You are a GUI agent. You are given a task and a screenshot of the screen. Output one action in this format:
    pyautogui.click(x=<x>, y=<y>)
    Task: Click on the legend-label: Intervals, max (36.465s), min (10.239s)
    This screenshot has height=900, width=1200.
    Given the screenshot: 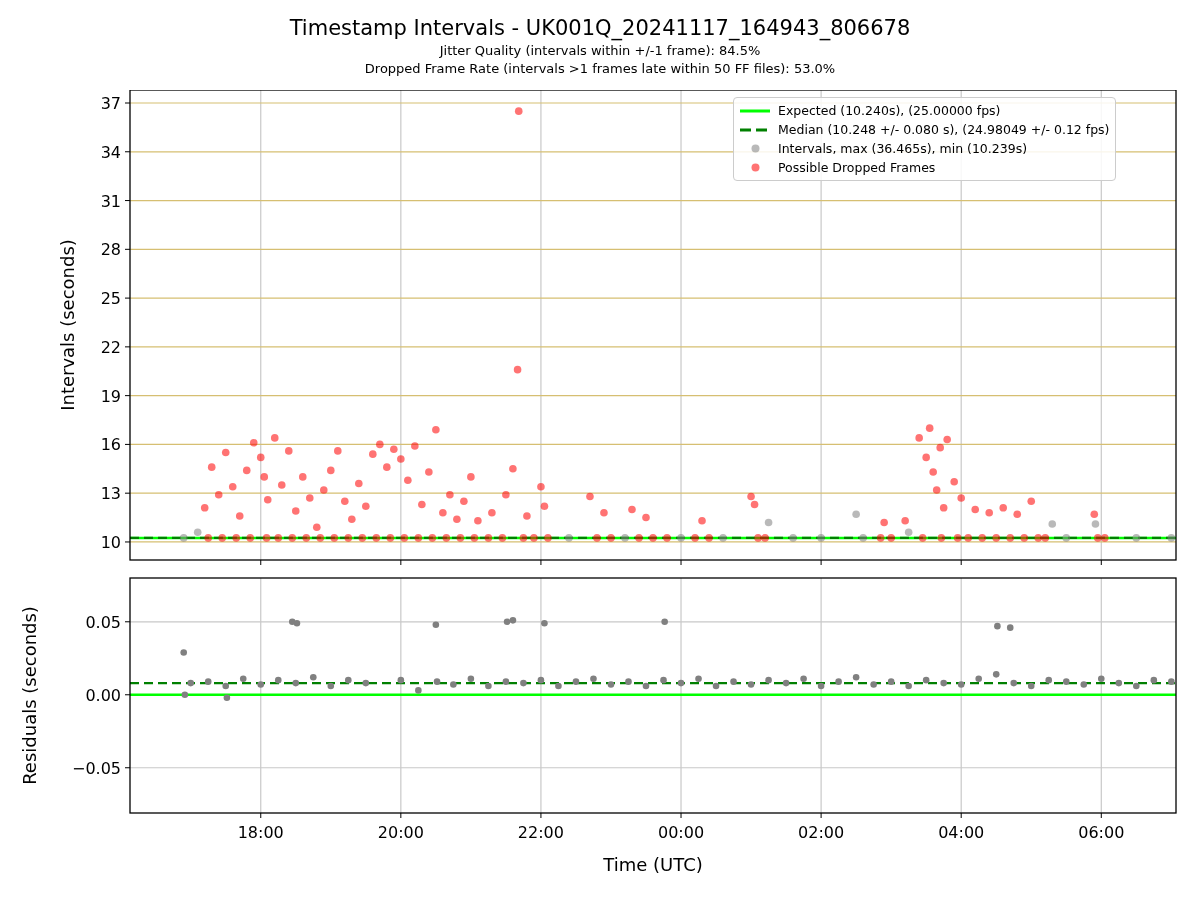 What is the action you would take?
    pyautogui.click(x=903, y=148)
    